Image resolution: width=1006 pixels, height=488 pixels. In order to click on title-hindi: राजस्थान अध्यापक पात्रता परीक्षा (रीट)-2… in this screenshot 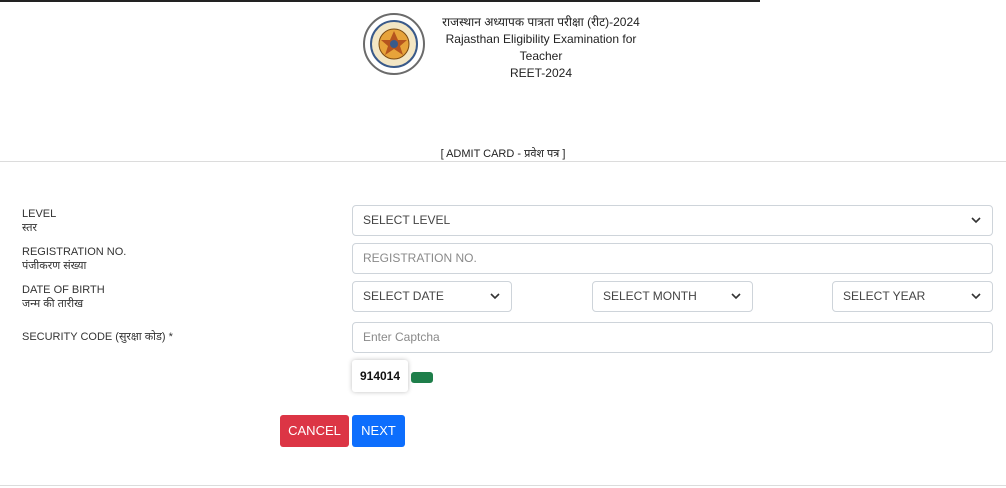, I will do `click(541, 22)`.